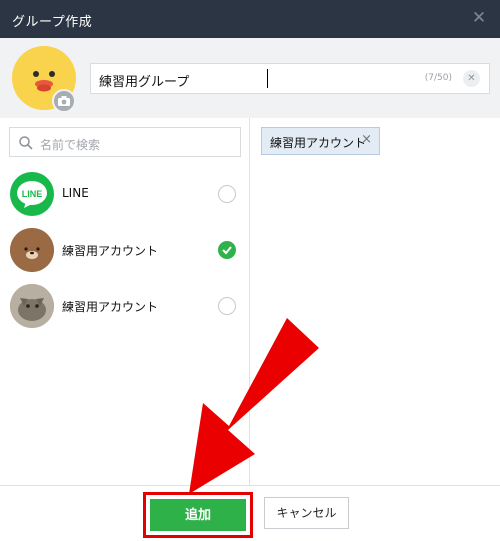 This screenshot has height=541, width=500. Describe the element at coordinates (64, 101) in the screenshot. I see `camera-icon` at that location.